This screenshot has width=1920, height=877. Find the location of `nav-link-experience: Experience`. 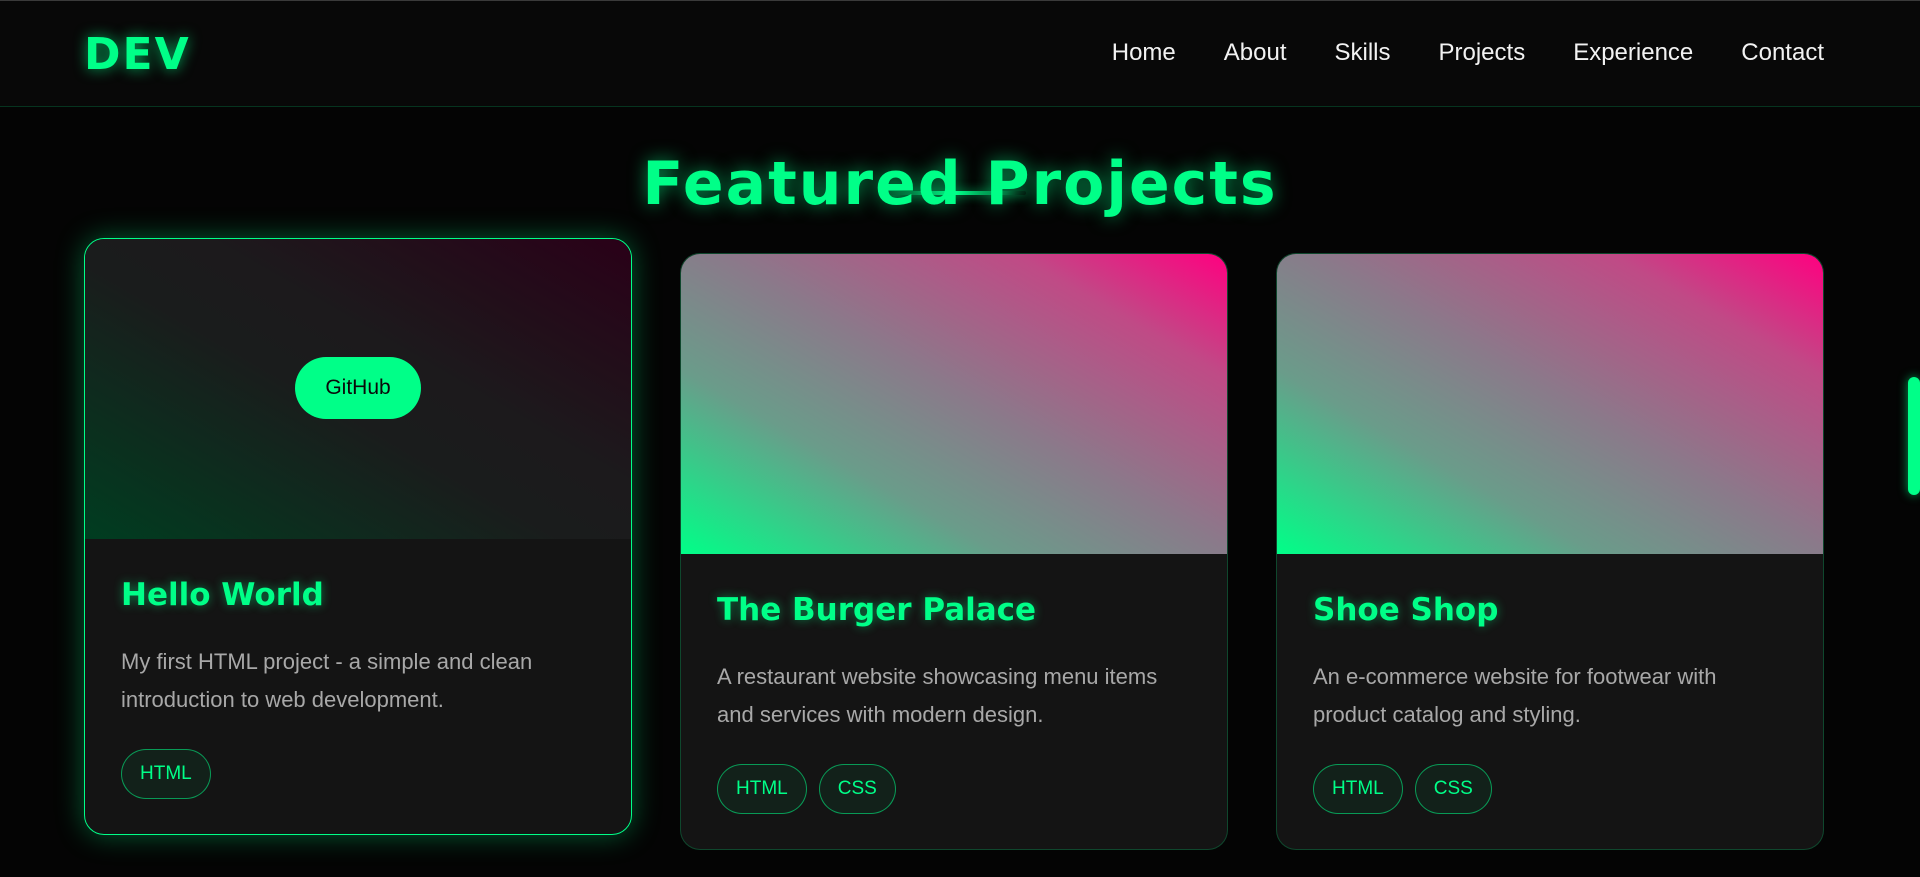

nav-link-experience: Experience is located at coordinates (1633, 53).